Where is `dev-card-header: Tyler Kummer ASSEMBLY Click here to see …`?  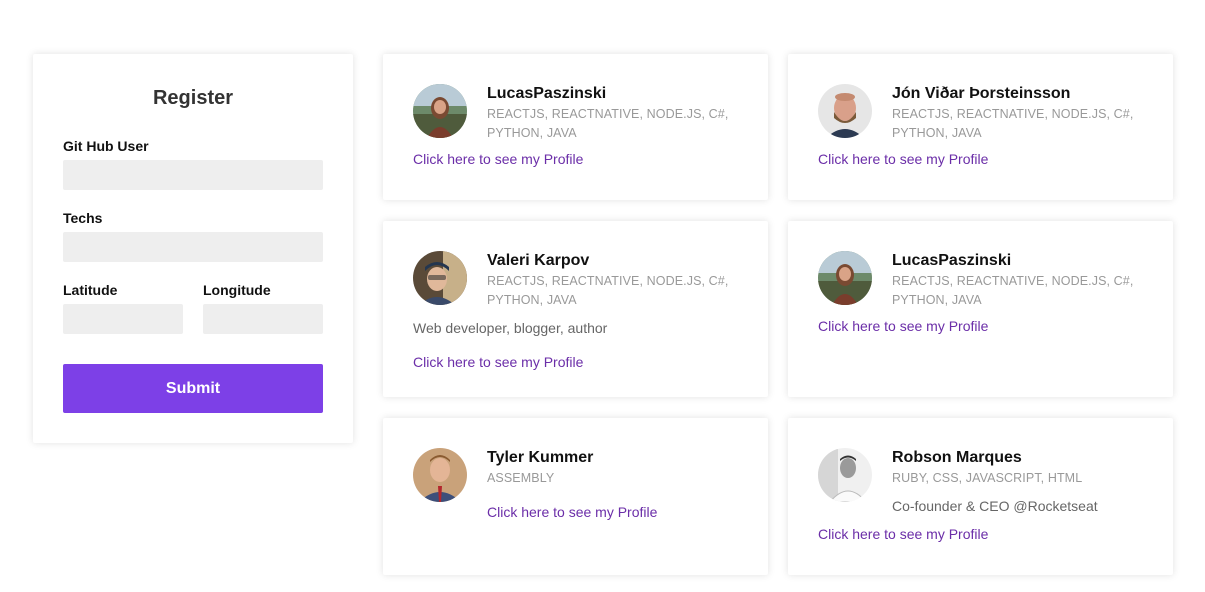 dev-card-header: Tyler Kummer ASSEMBLY Click here to see … is located at coordinates (575, 485).